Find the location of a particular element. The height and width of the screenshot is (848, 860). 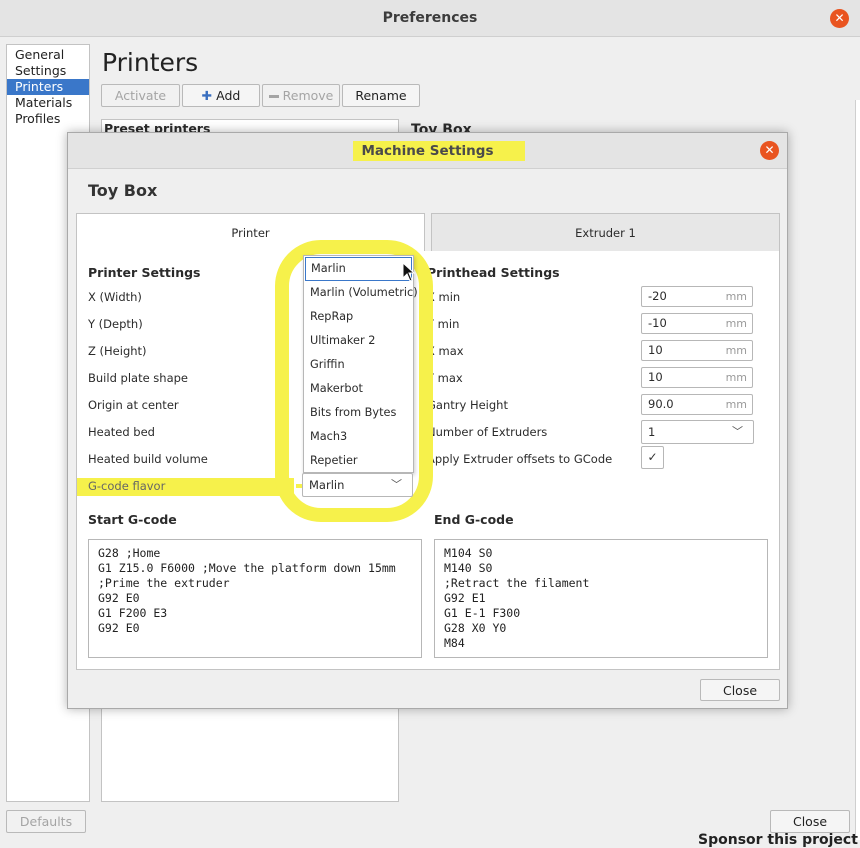

x-max-unit: mm is located at coordinates (736, 350).